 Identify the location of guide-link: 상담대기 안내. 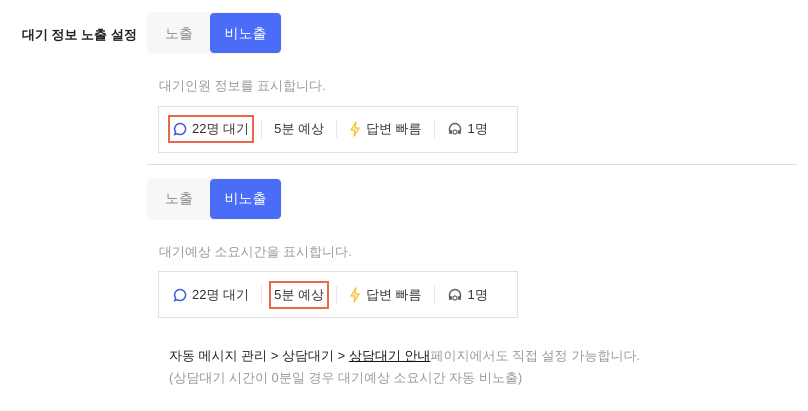
(389, 355).